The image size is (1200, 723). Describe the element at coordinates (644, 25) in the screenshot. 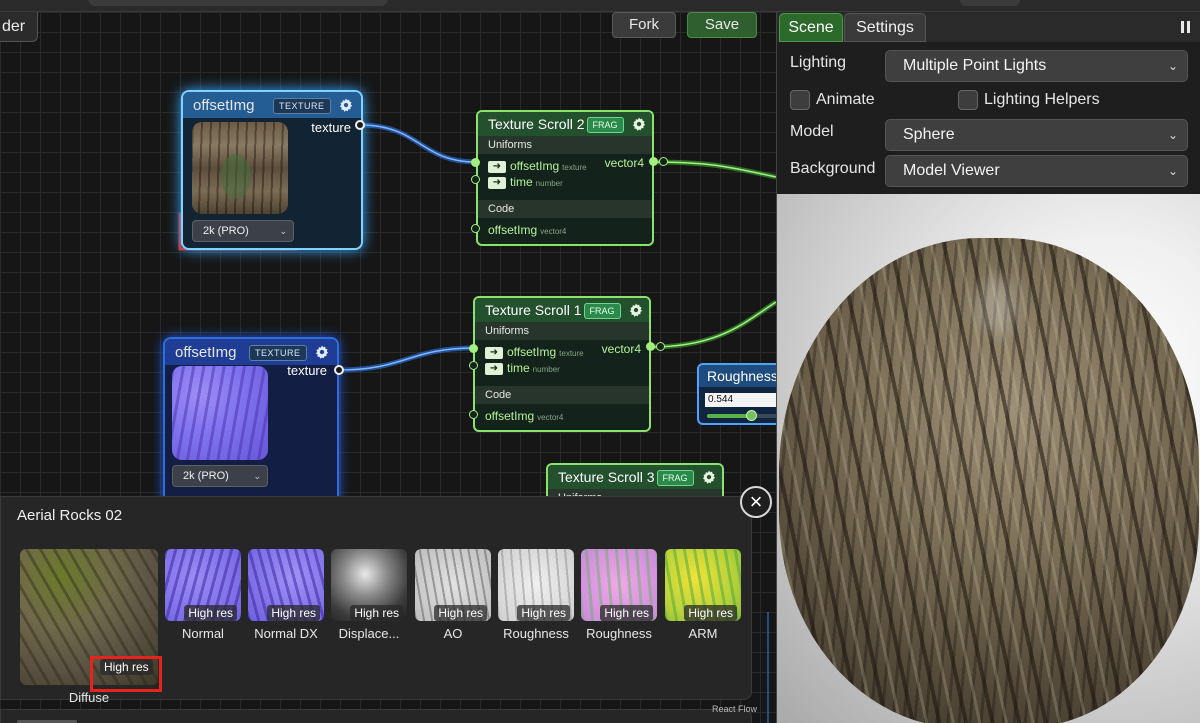

I see `fork-button: Fork` at that location.